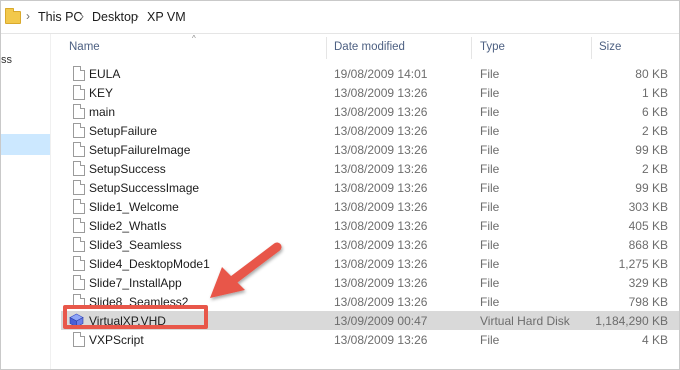 Image resolution: width=680 pixels, height=370 pixels. What do you see at coordinates (116, 340) in the screenshot?
I see `file-name: VXPScript` at bounding box center [116, 340].